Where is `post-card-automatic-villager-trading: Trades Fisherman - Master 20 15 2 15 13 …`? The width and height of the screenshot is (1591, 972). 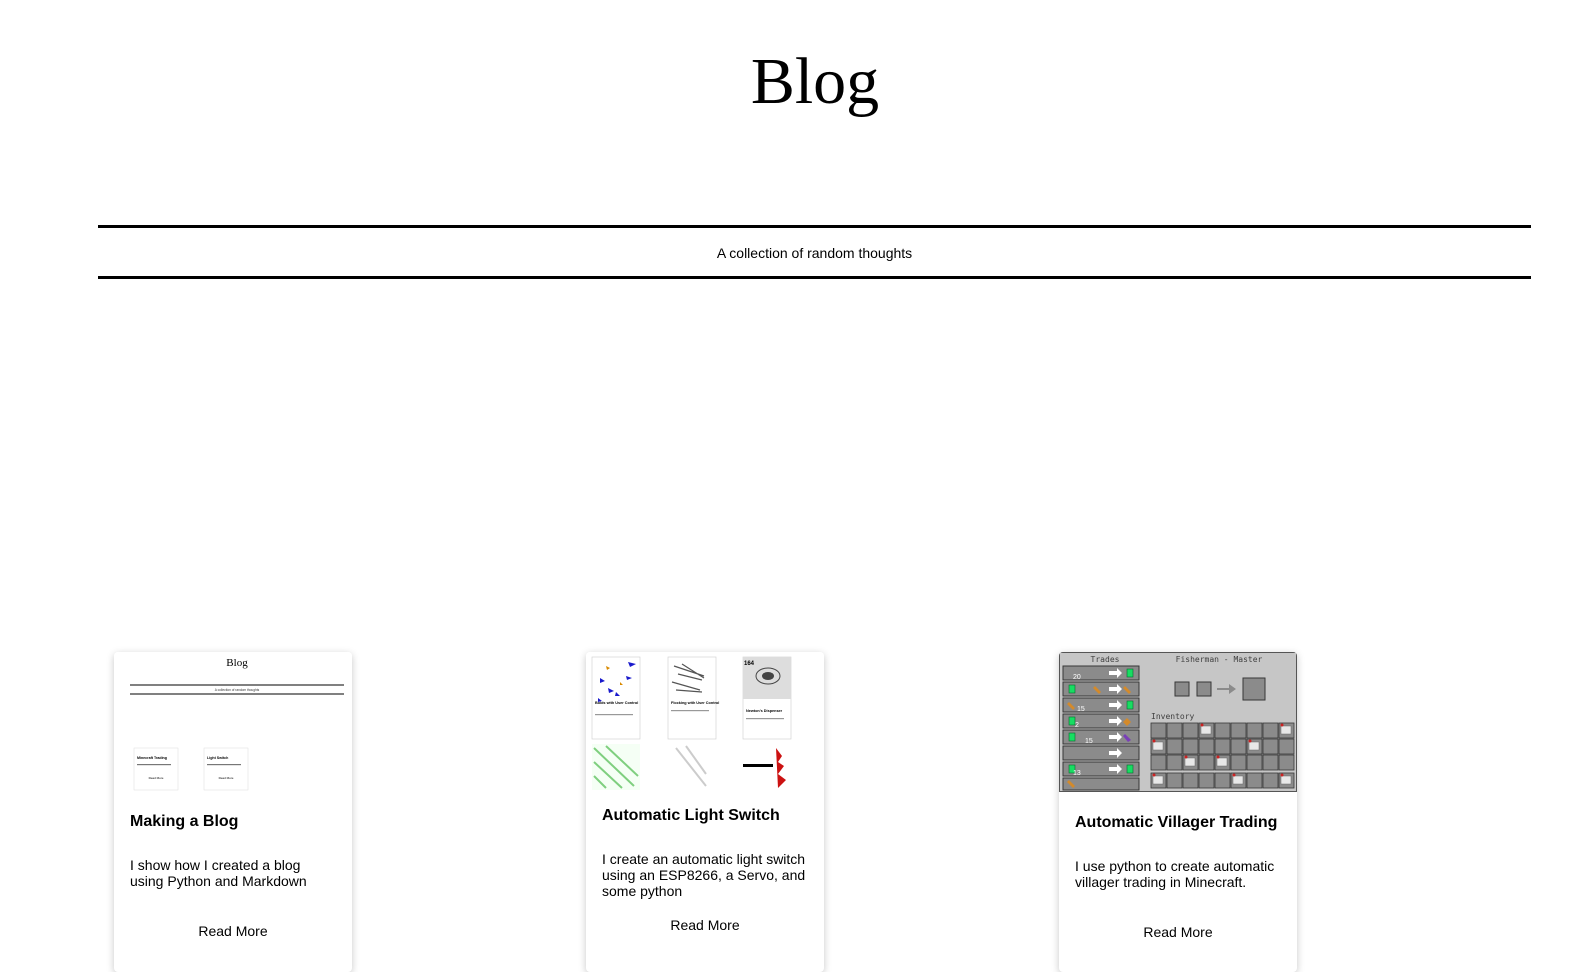
post-card-automatic-villager-trading: Trades Fisherman - Master 20 15 2 15 13 … is located at coordinates (1178, 812).